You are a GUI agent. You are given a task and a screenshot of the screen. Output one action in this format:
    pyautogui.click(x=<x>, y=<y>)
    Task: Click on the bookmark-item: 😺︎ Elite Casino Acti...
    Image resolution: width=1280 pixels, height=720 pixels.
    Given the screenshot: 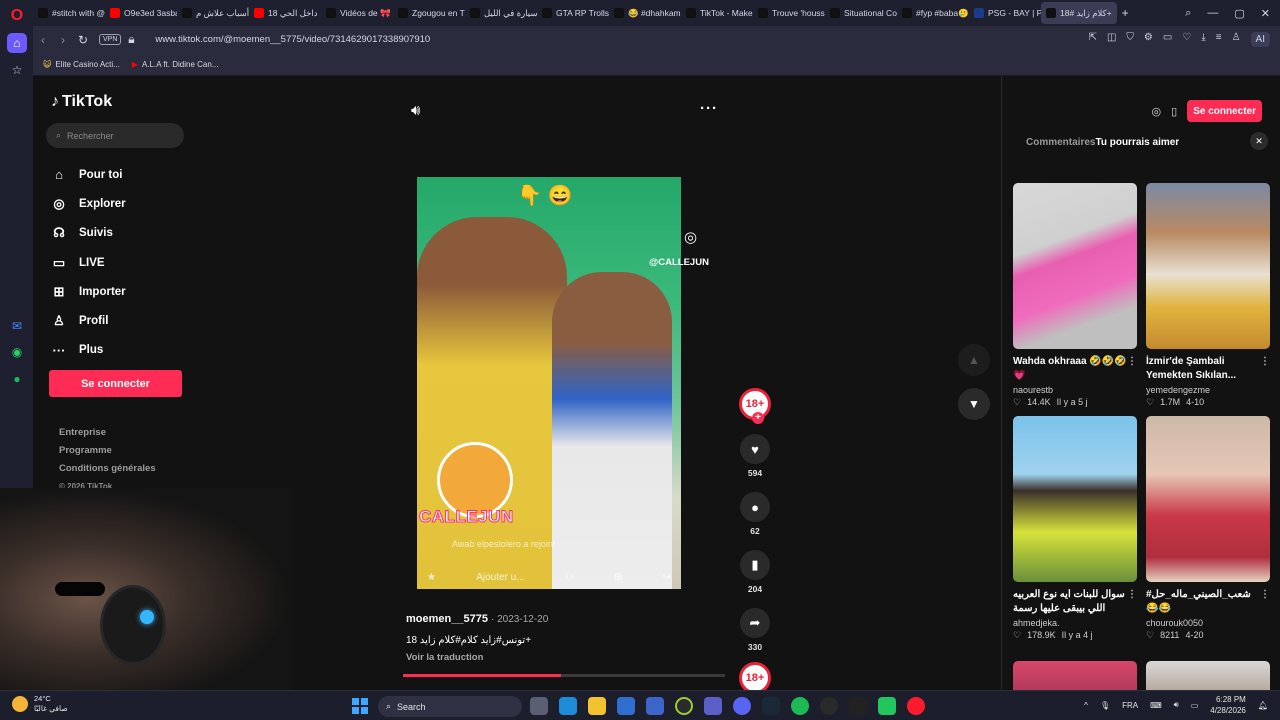 What is the action you would take?
    pyautogui.click(x=81, y=64)
    